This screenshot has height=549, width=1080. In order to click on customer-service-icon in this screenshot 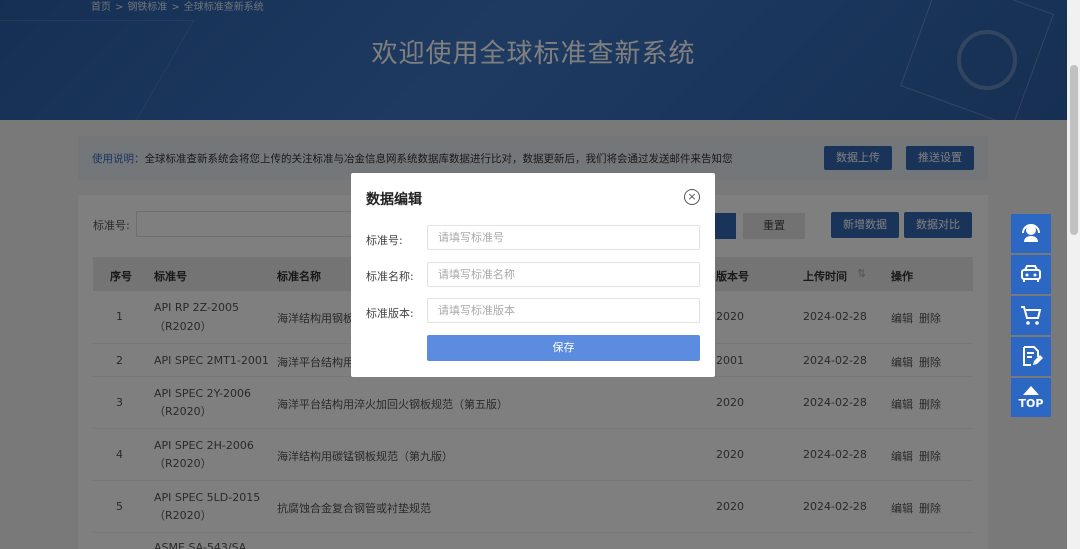, I will do `click(1031, 233)`.